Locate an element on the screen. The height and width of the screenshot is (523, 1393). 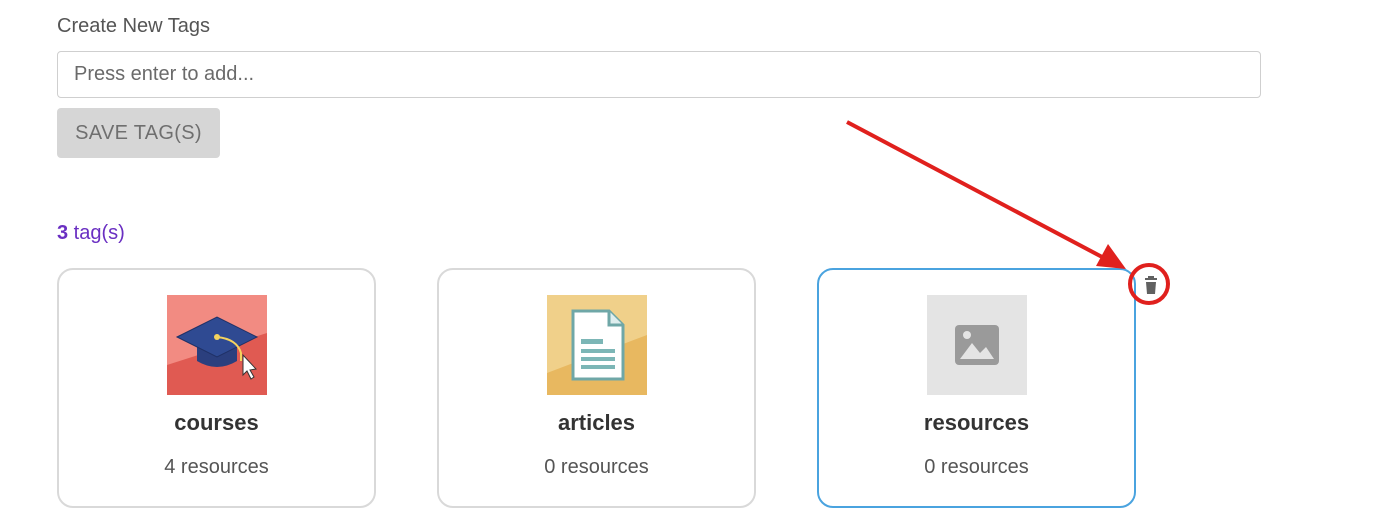
tag-count-suffix: tag(s) is located at coordinates (96, 233).